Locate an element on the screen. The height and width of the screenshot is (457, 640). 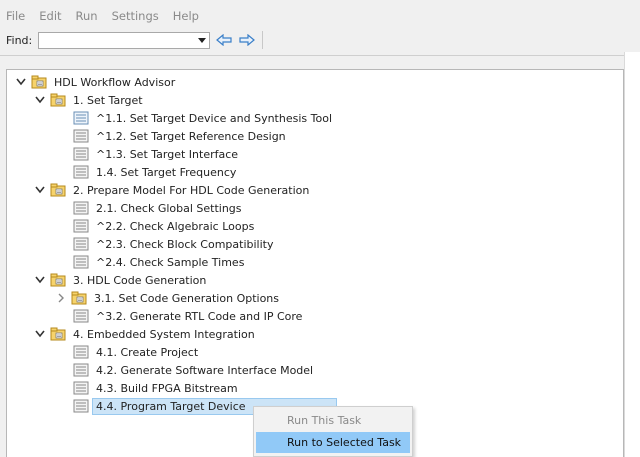
tree-node-label: 2. Prepare Model For HDL Code Generation is located at coordinates (191, 190).